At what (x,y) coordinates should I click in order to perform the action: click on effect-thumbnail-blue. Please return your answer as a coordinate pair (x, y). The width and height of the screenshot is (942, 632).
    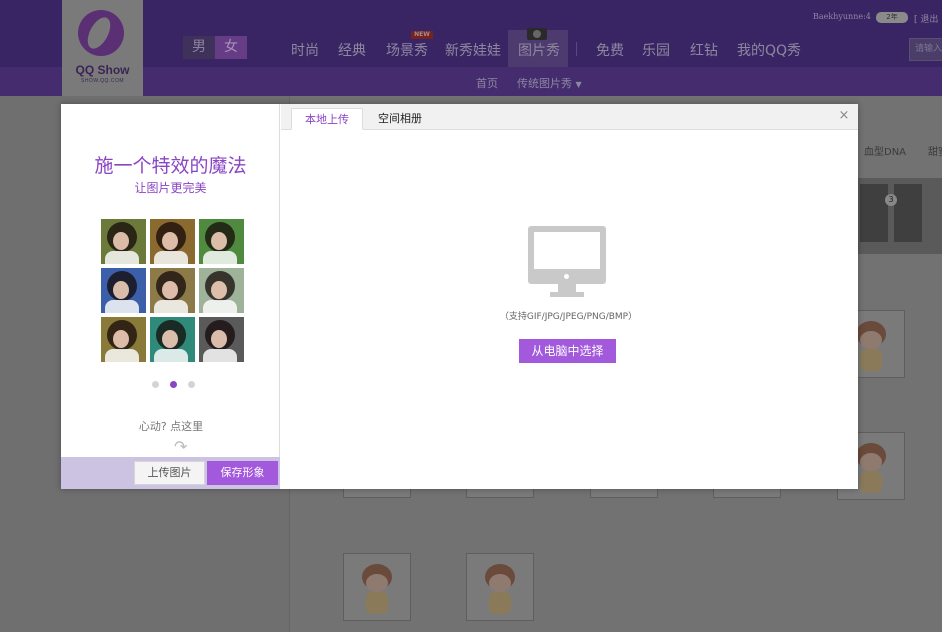
    Looking at the image, I should click on (123, 290).